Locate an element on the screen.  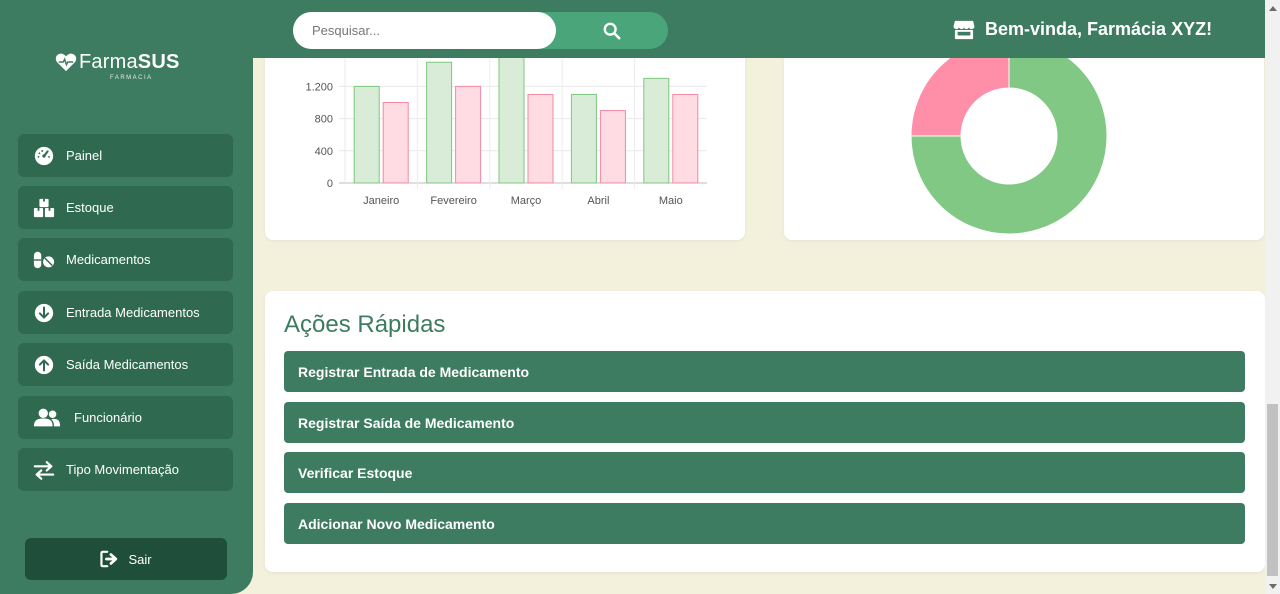
brand-subtitle: FARMÁCIA is located at coordinates (131, 78).